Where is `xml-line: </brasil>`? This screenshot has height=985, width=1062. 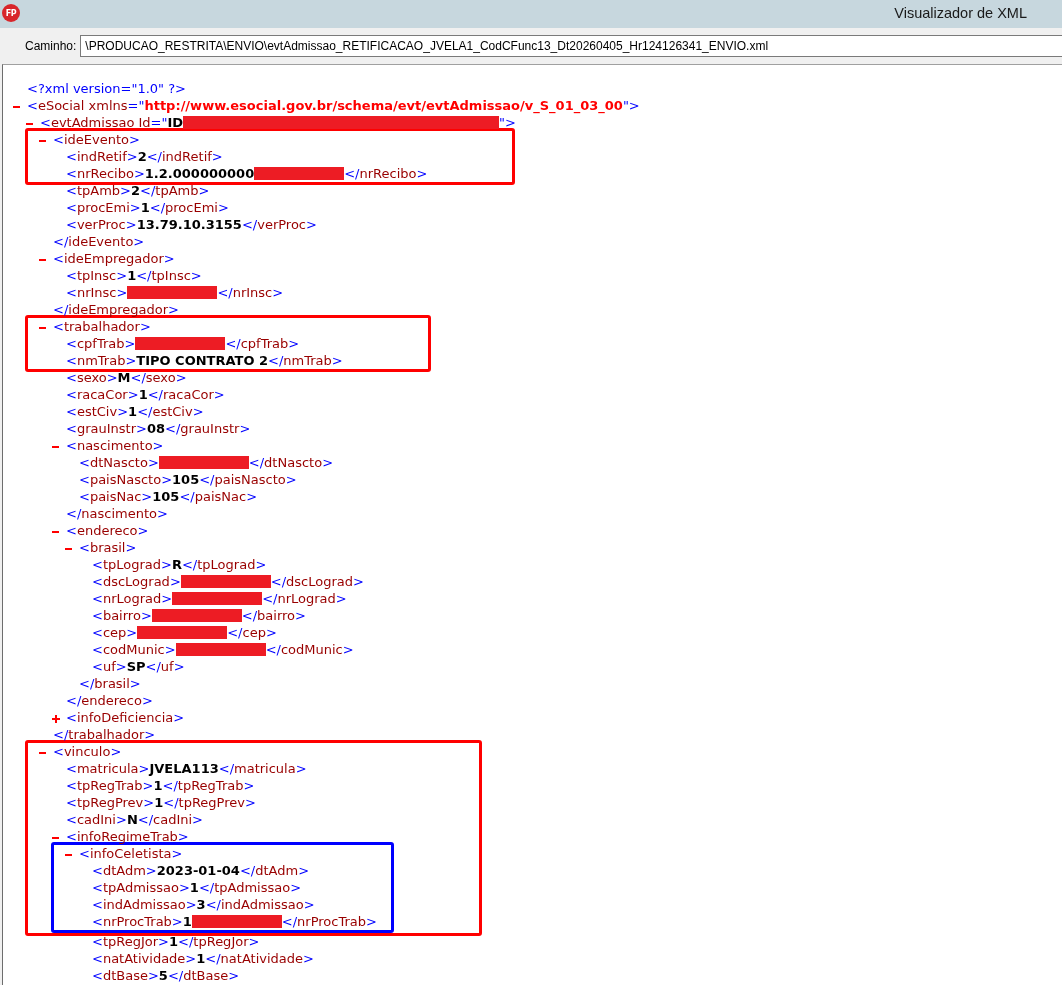 xml-line: </brasil> is located at coordinates (110, 683).